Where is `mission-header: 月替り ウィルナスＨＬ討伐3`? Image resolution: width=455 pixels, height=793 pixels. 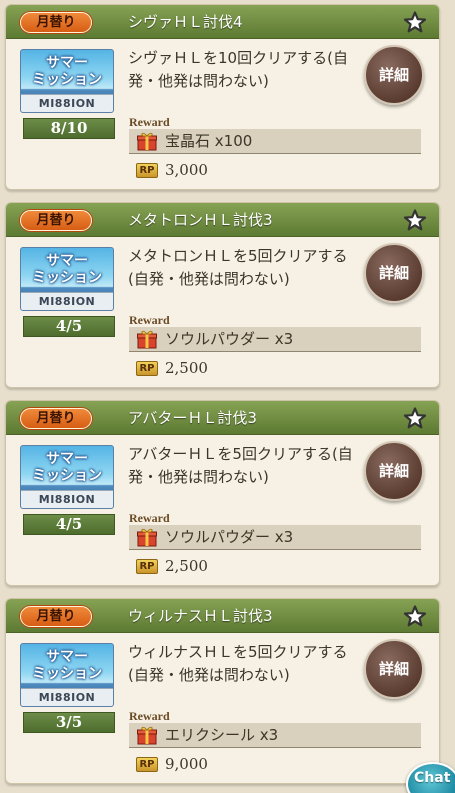
mission-header: 月替り ウィルナスＨＬ討伐3 is located at coordinates (222, 616).